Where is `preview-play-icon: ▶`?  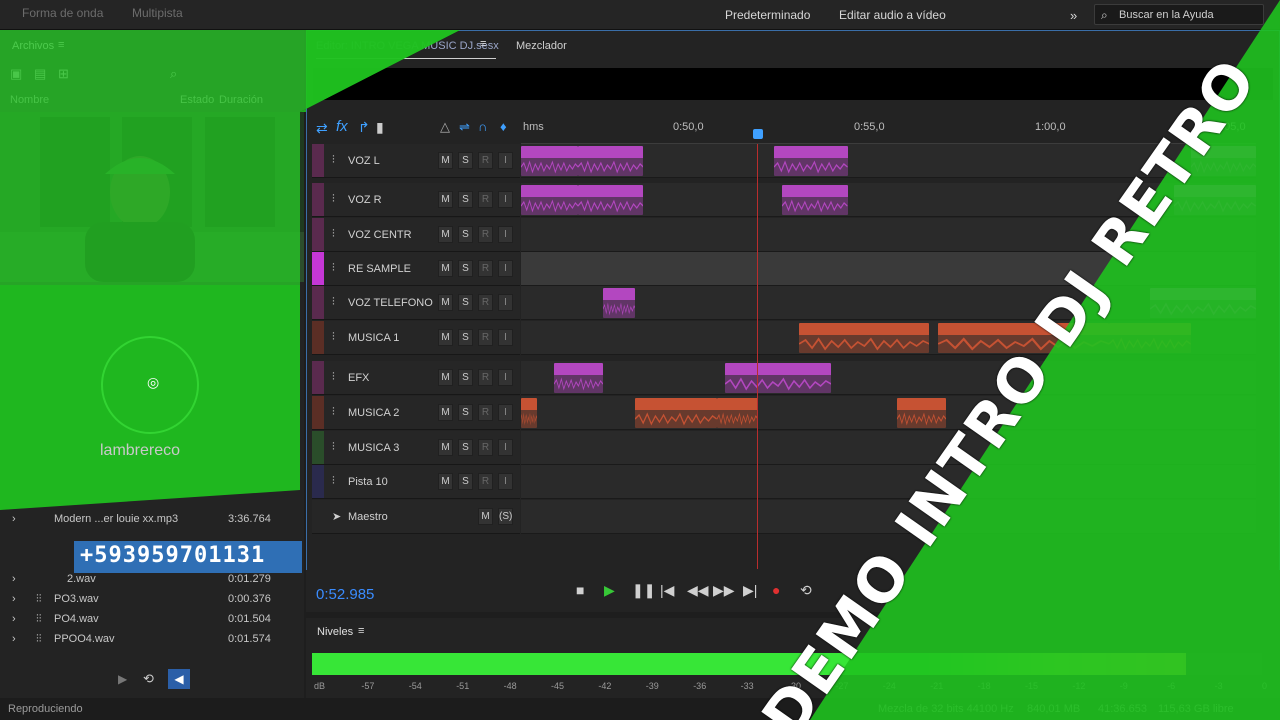 preview-play-icon: ▶ is located at coordinates (122, 679).